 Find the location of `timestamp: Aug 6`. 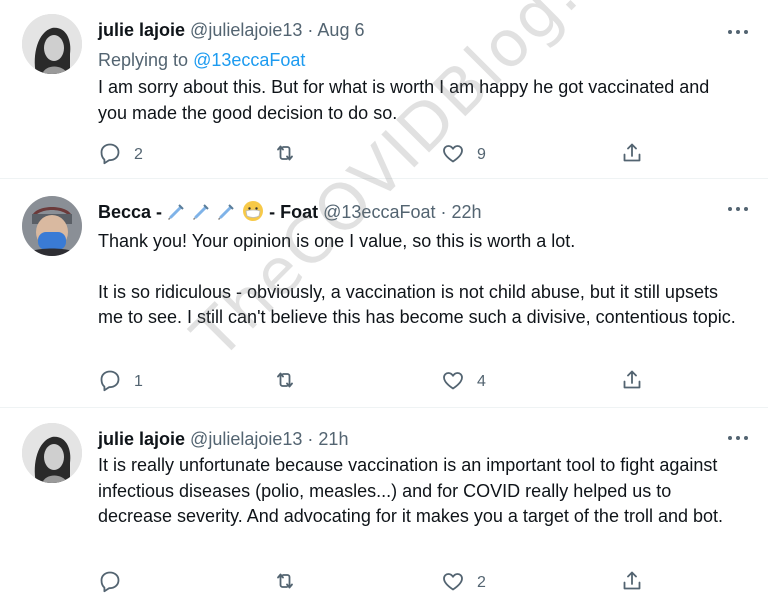

timestamp: Aug 6 is located at coordinates (340, 30).